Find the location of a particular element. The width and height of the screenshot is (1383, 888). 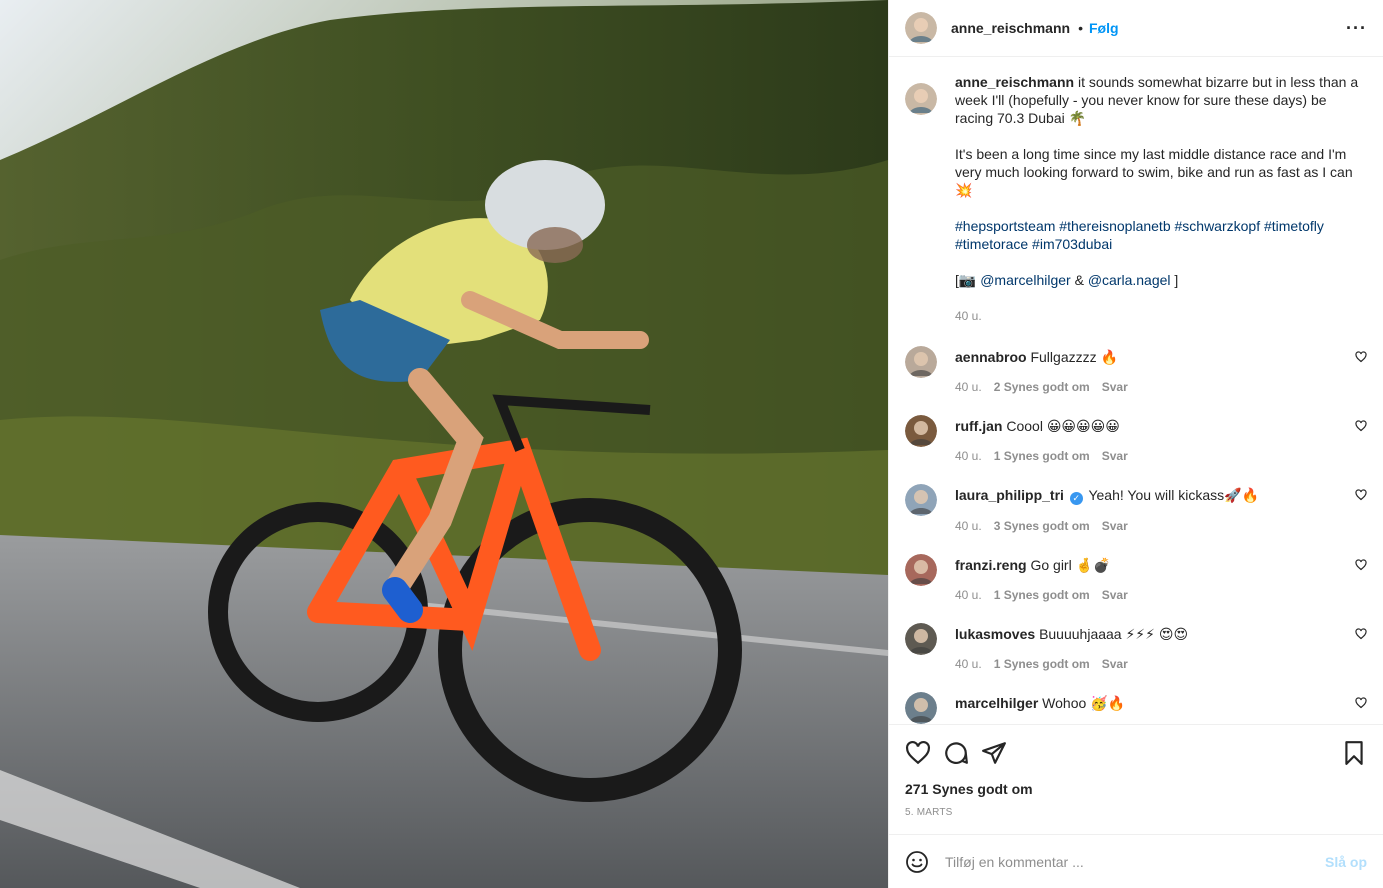

comment-text: Wohoo 🥳🔥 is located at coordinates (1084, 703).